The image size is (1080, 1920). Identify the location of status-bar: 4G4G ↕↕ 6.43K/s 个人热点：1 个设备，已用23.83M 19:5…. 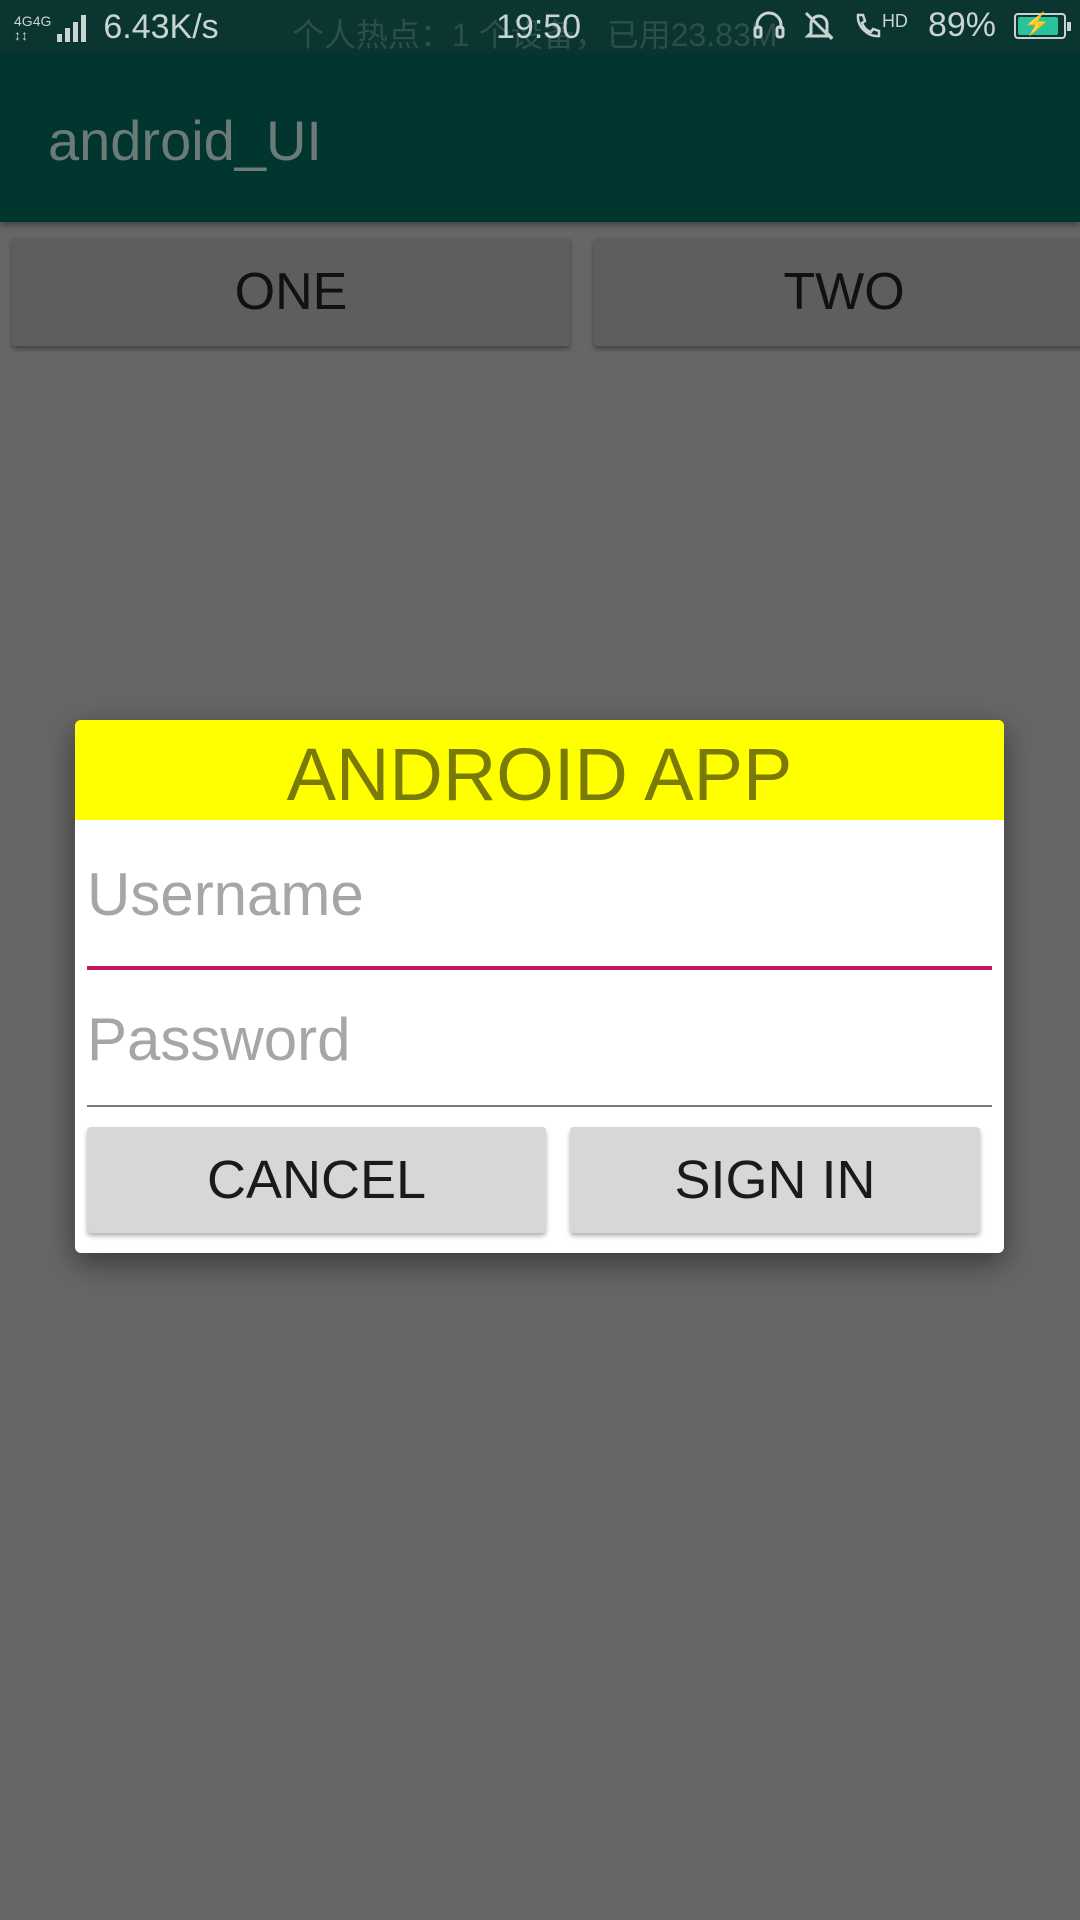
(540, 27).